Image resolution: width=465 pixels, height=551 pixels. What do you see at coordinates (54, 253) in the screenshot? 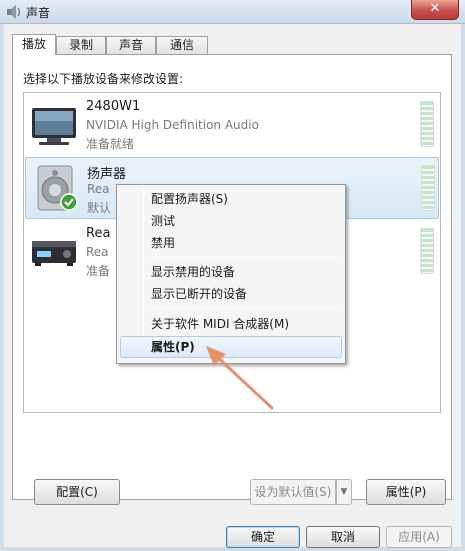
I see `digital-output-icon` at bounding box center [54, 253].